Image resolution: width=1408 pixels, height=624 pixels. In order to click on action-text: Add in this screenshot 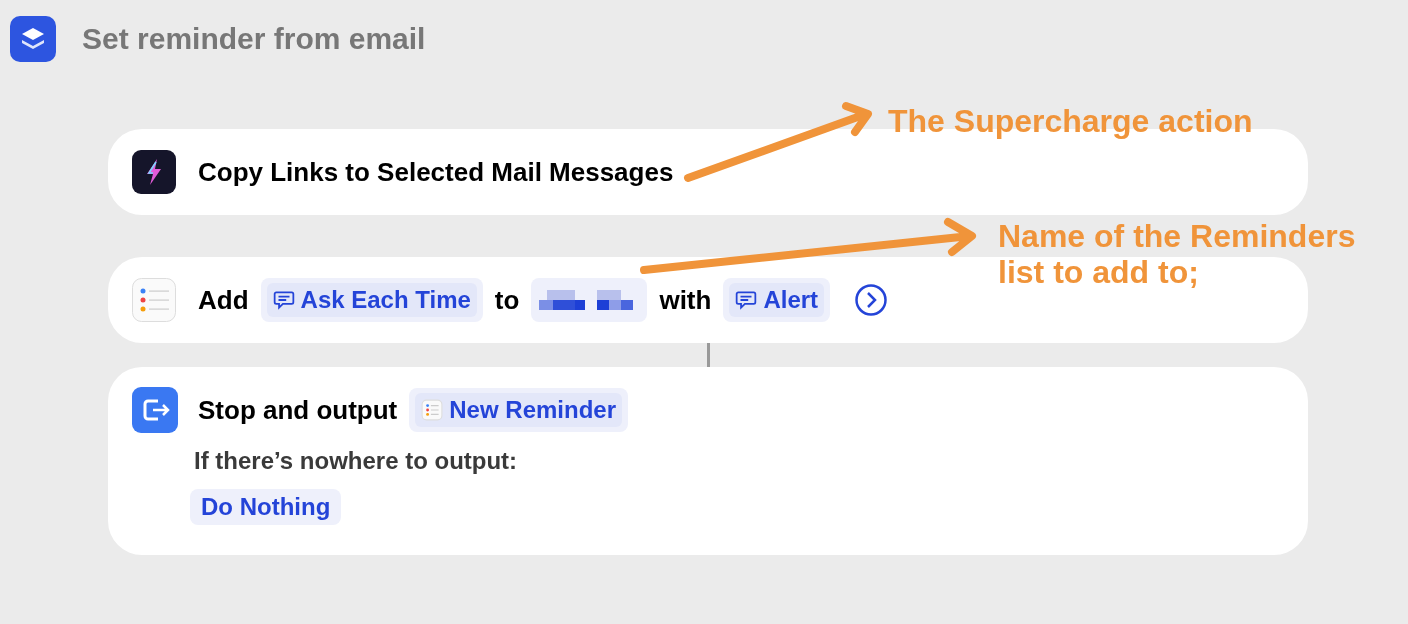, I will do `click(223, 300)`.